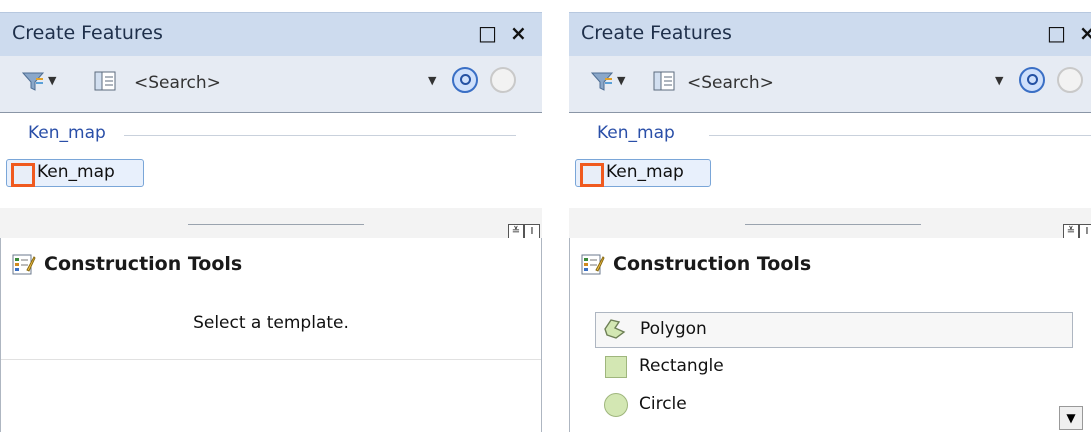 This screenshot has height=432, width=1091. I want to click on select-template-message: Select a template., so click(271, 323).